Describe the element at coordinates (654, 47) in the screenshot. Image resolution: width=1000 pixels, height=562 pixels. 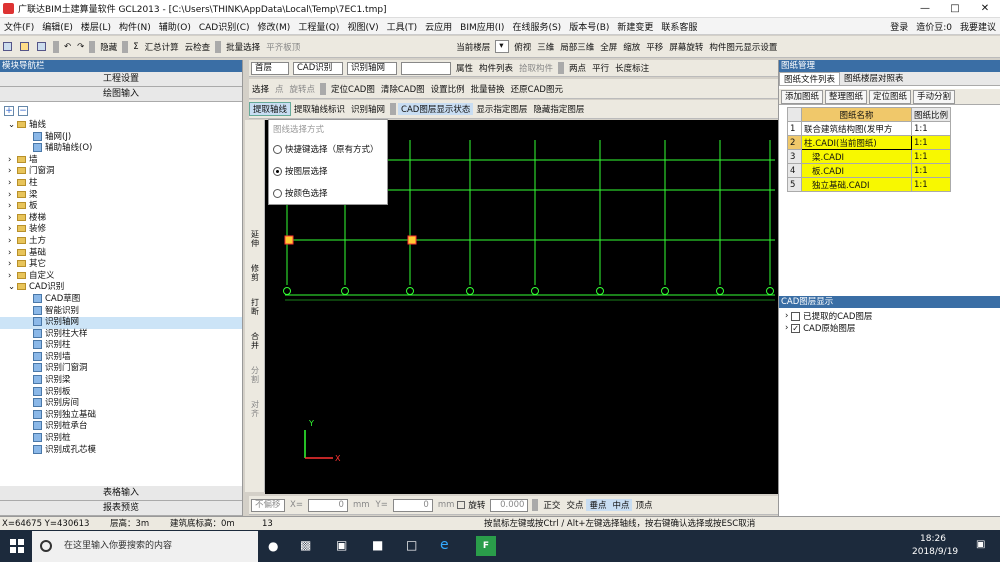
I see `pan-button: 平移` at that location.